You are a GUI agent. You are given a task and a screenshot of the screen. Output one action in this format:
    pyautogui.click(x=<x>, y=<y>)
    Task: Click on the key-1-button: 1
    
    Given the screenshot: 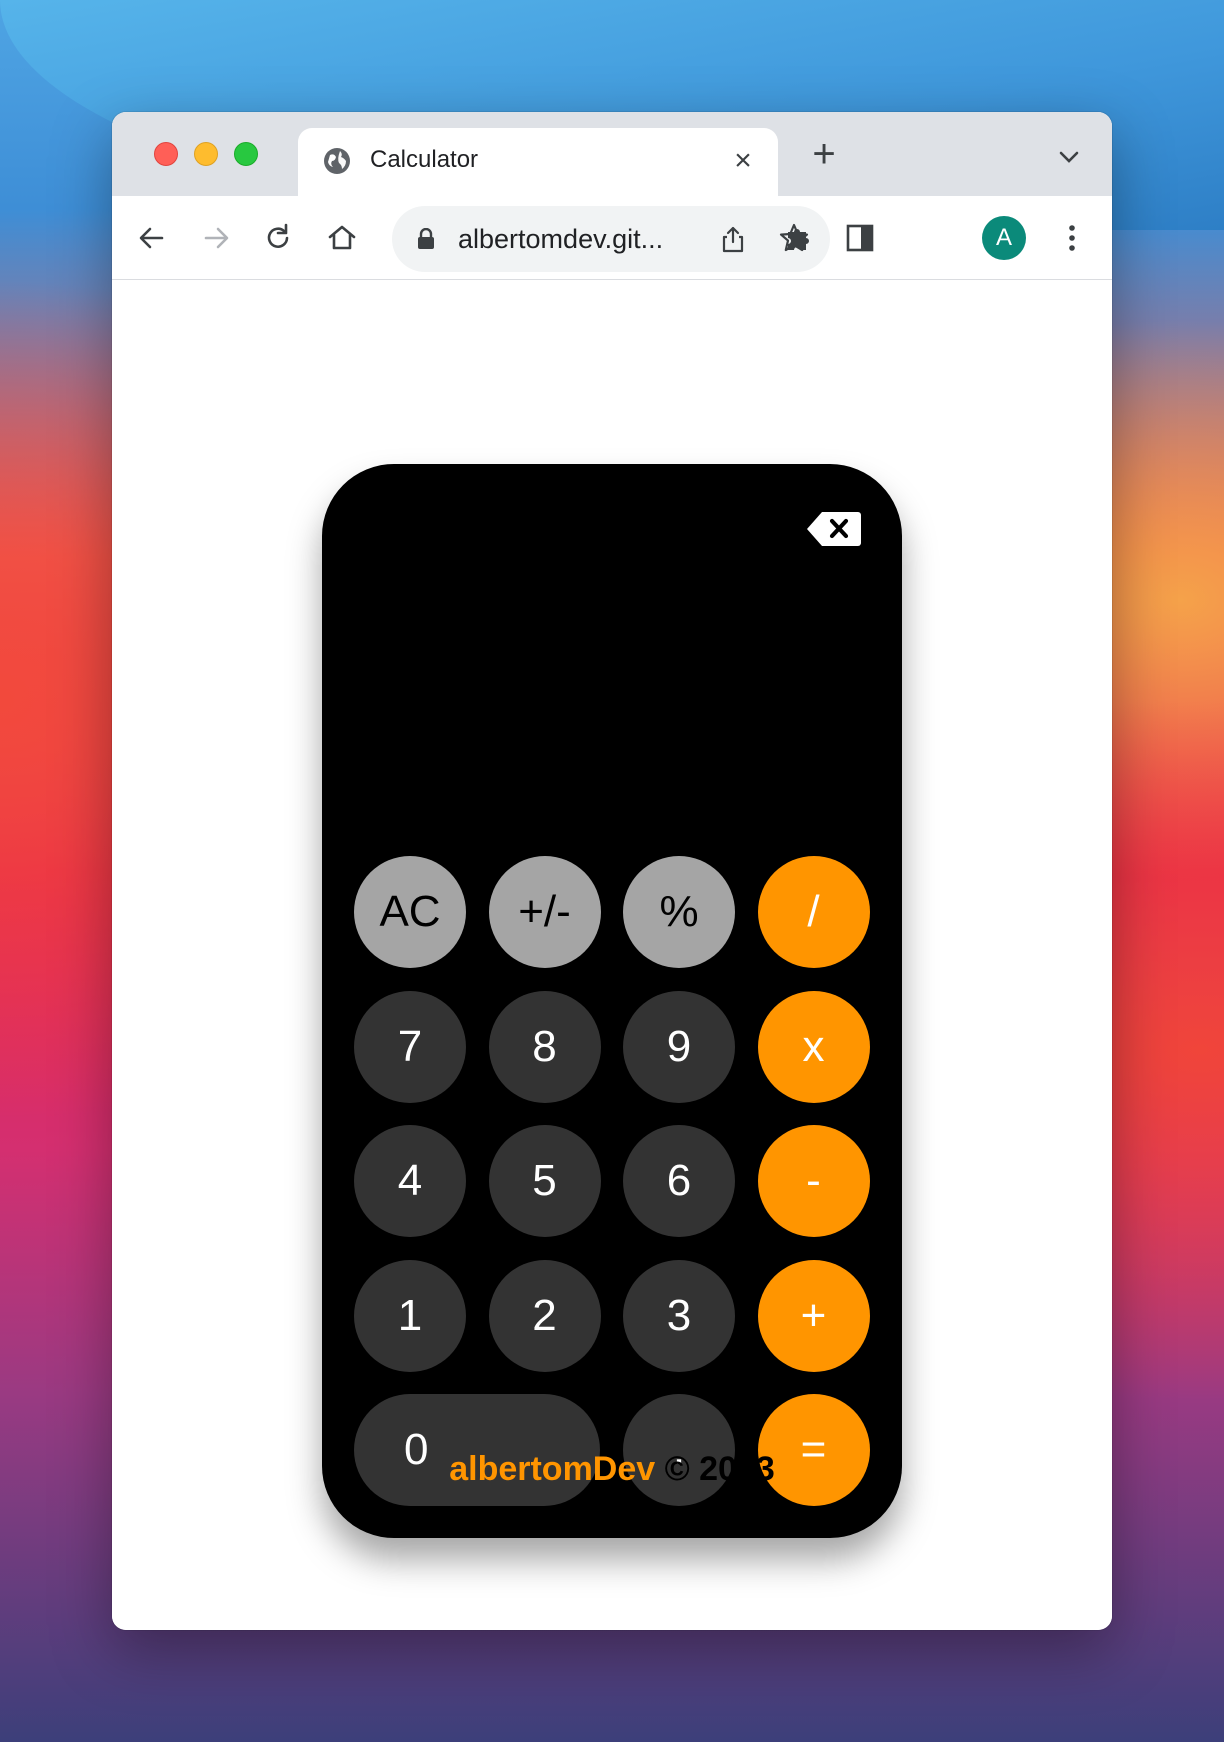 What is the action you would take?
    pyautogui.click(x=410, y=1315)
    